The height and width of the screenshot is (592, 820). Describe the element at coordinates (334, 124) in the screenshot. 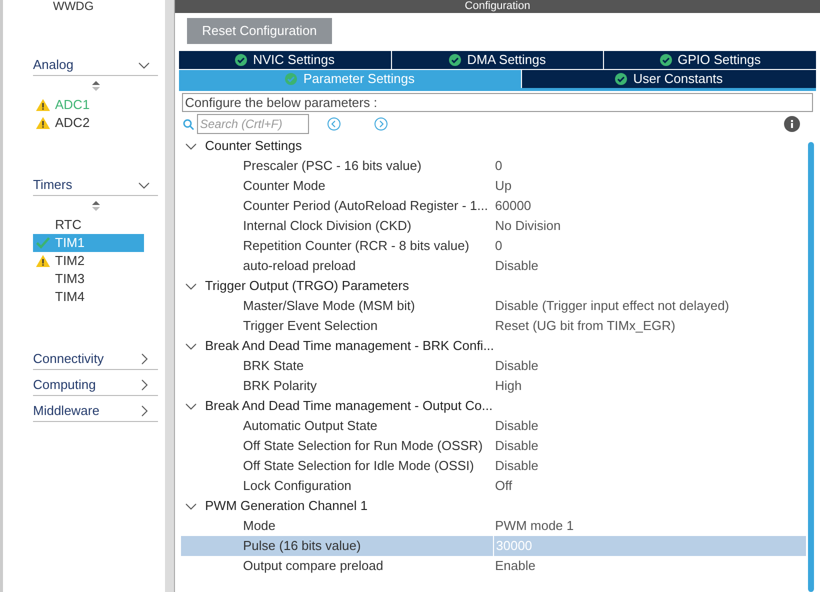

I see `previous-icon` at that location.